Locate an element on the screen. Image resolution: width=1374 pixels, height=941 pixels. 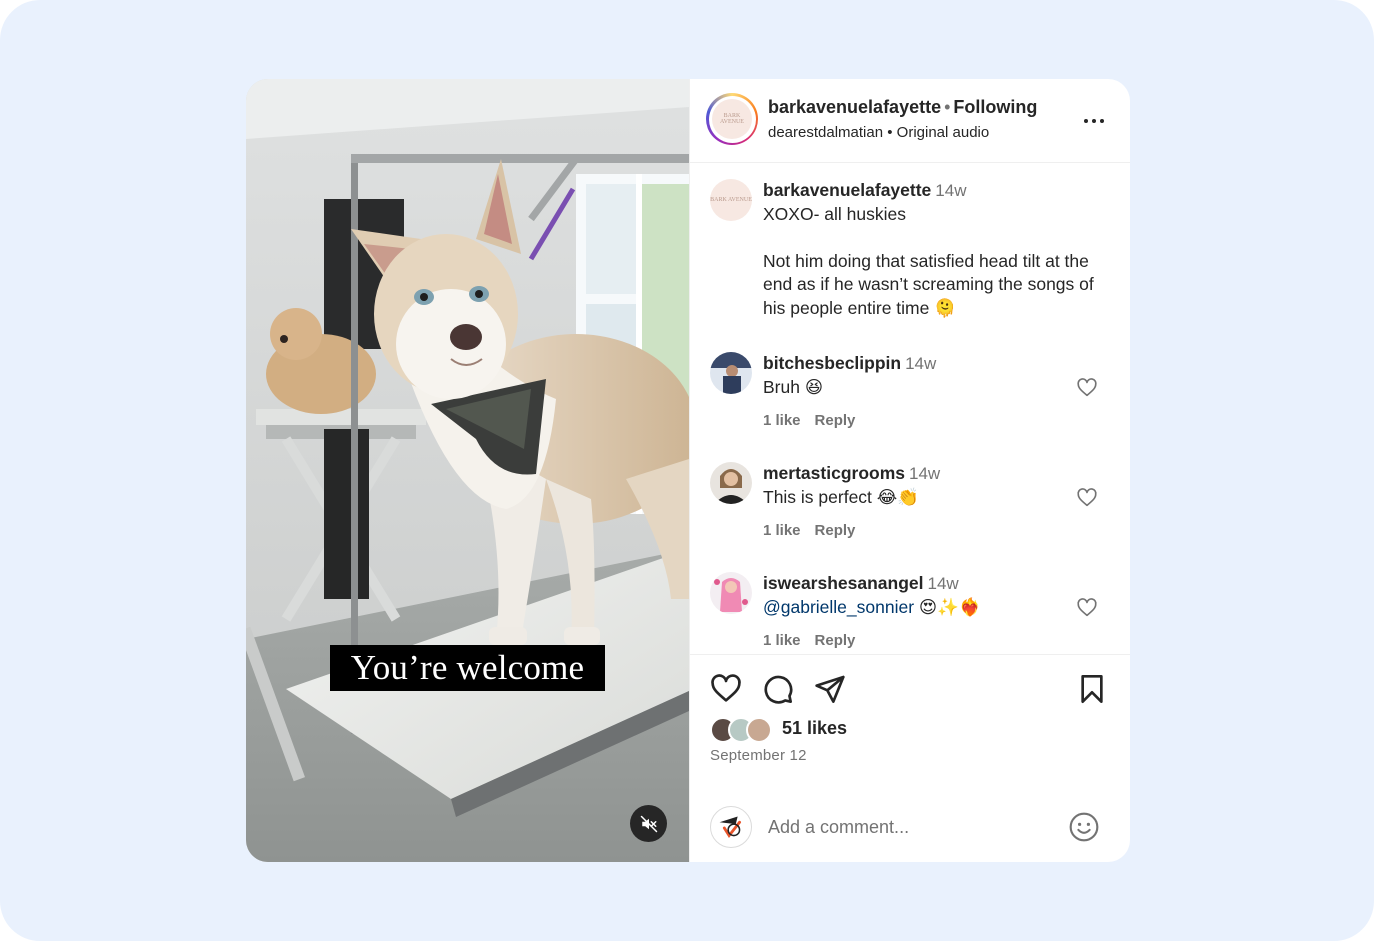
audio-attribution-link: dearestdalmatian • Original audio is located at coordinates (878, 132).